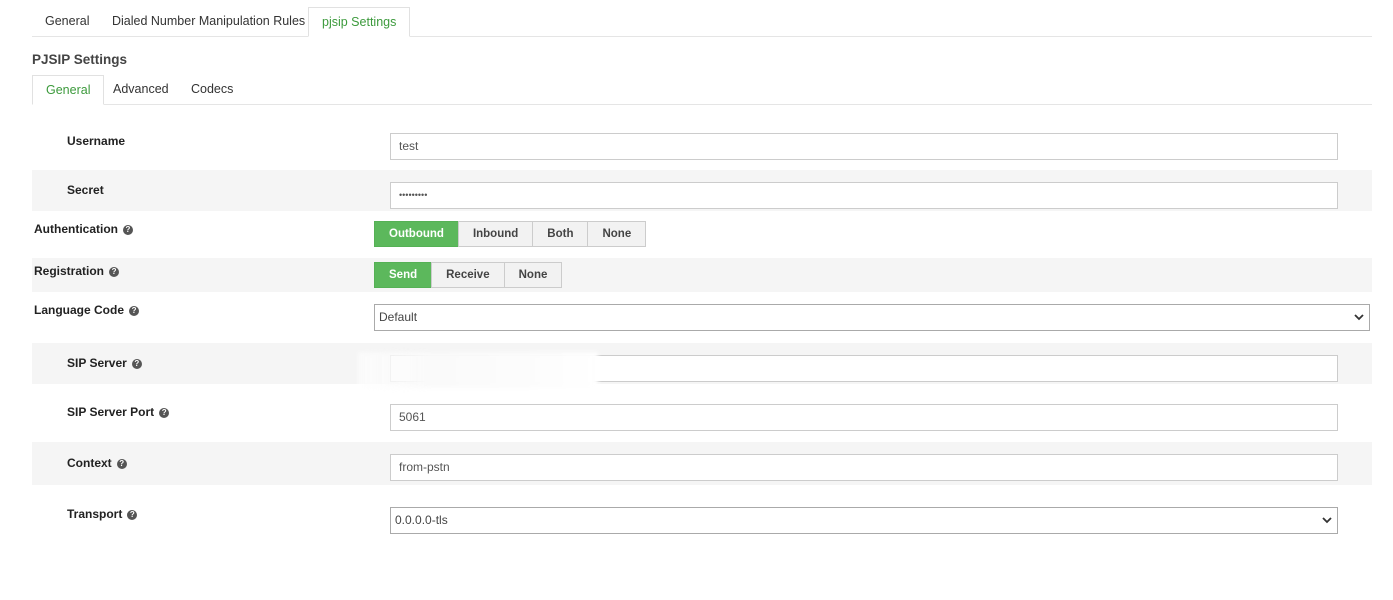 Image resolution: width=1393 pixels, height=600 pixels. I want to click on subtab-advanced: Advanced, so click(141, 90).